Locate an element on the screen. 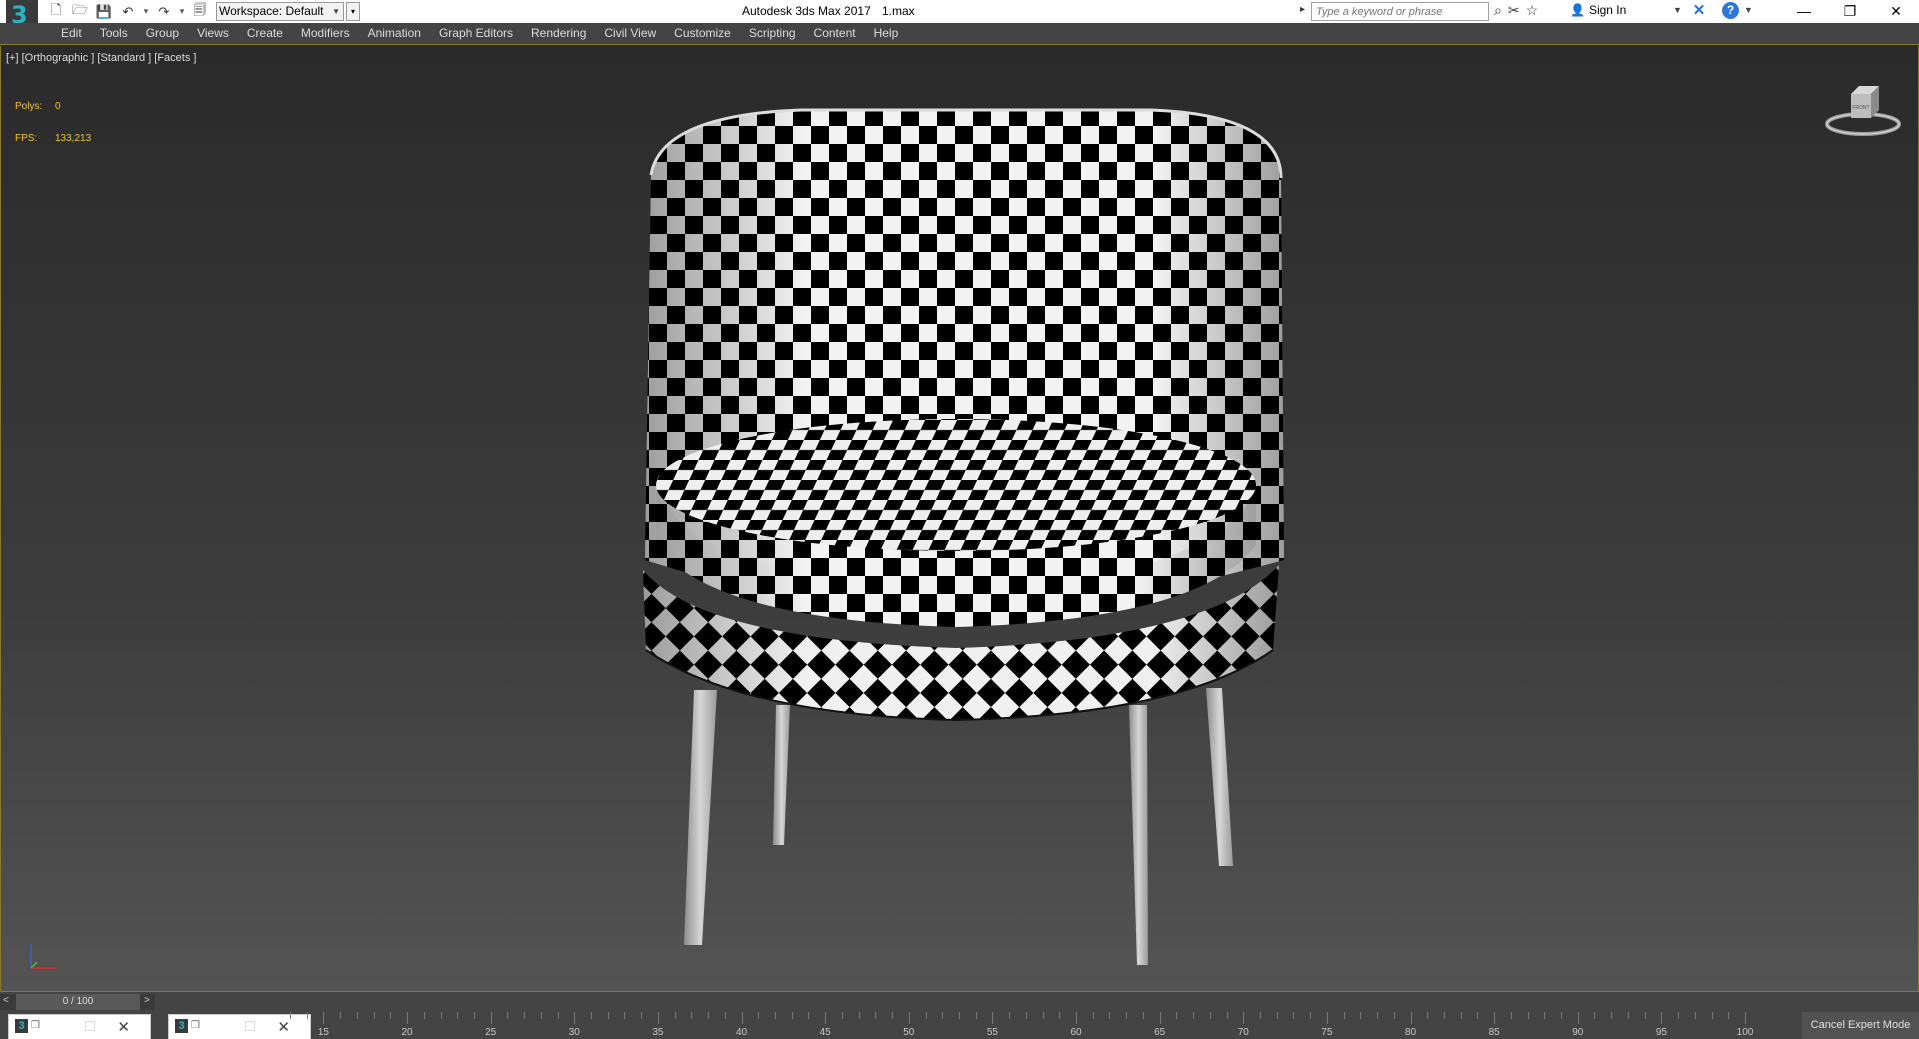  help-icon: ? is located at coordinates (1730, 10).